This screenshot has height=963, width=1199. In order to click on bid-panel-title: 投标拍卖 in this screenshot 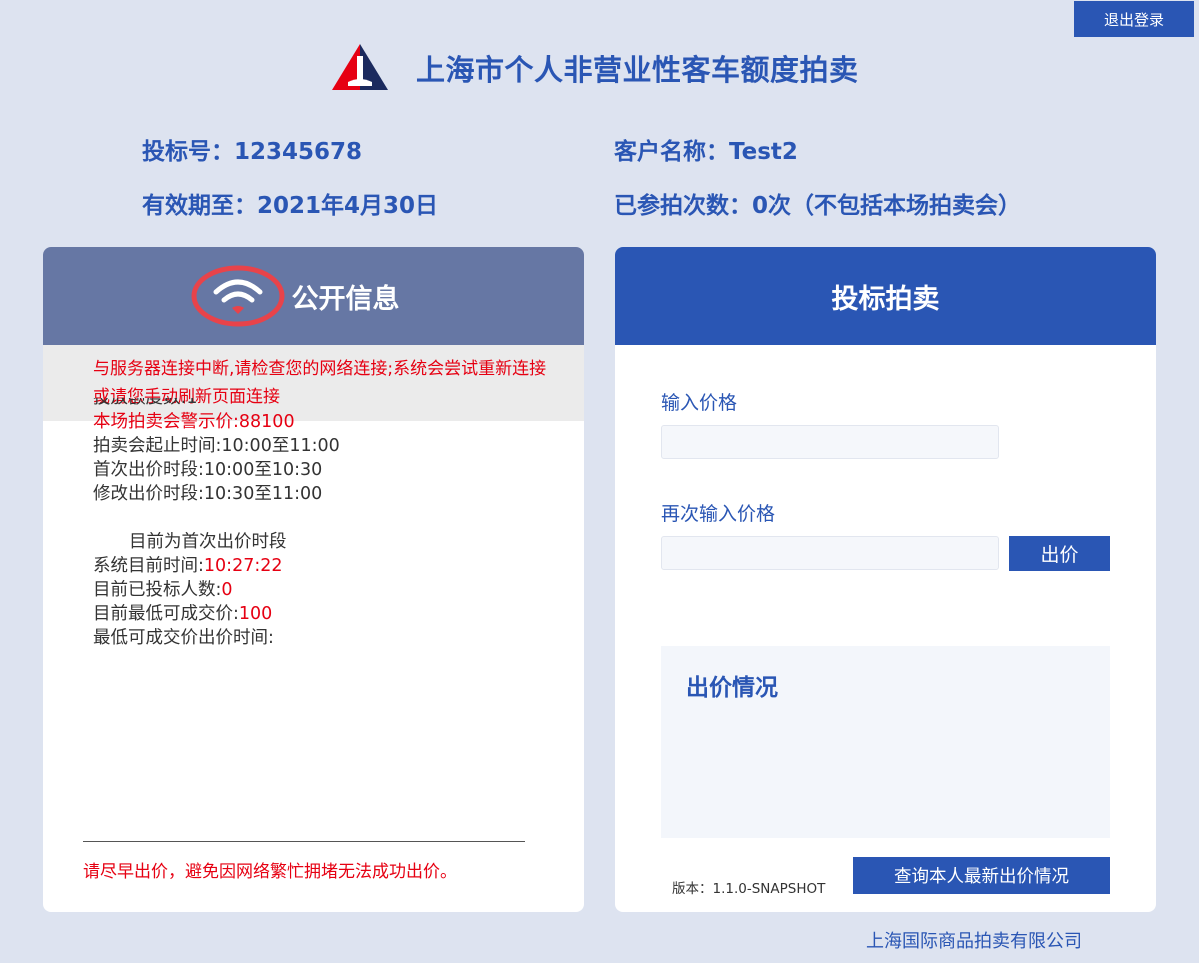, I will do `click(885, 299)`.